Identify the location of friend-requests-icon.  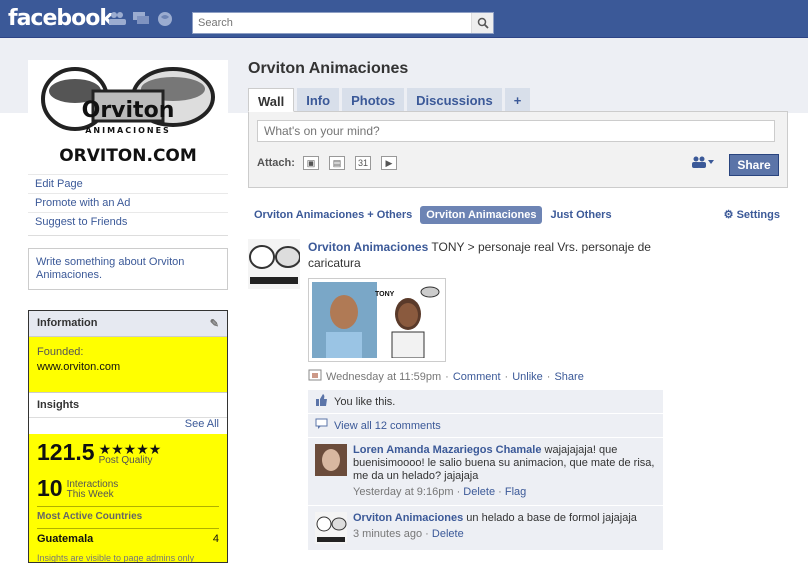
(117, 19).